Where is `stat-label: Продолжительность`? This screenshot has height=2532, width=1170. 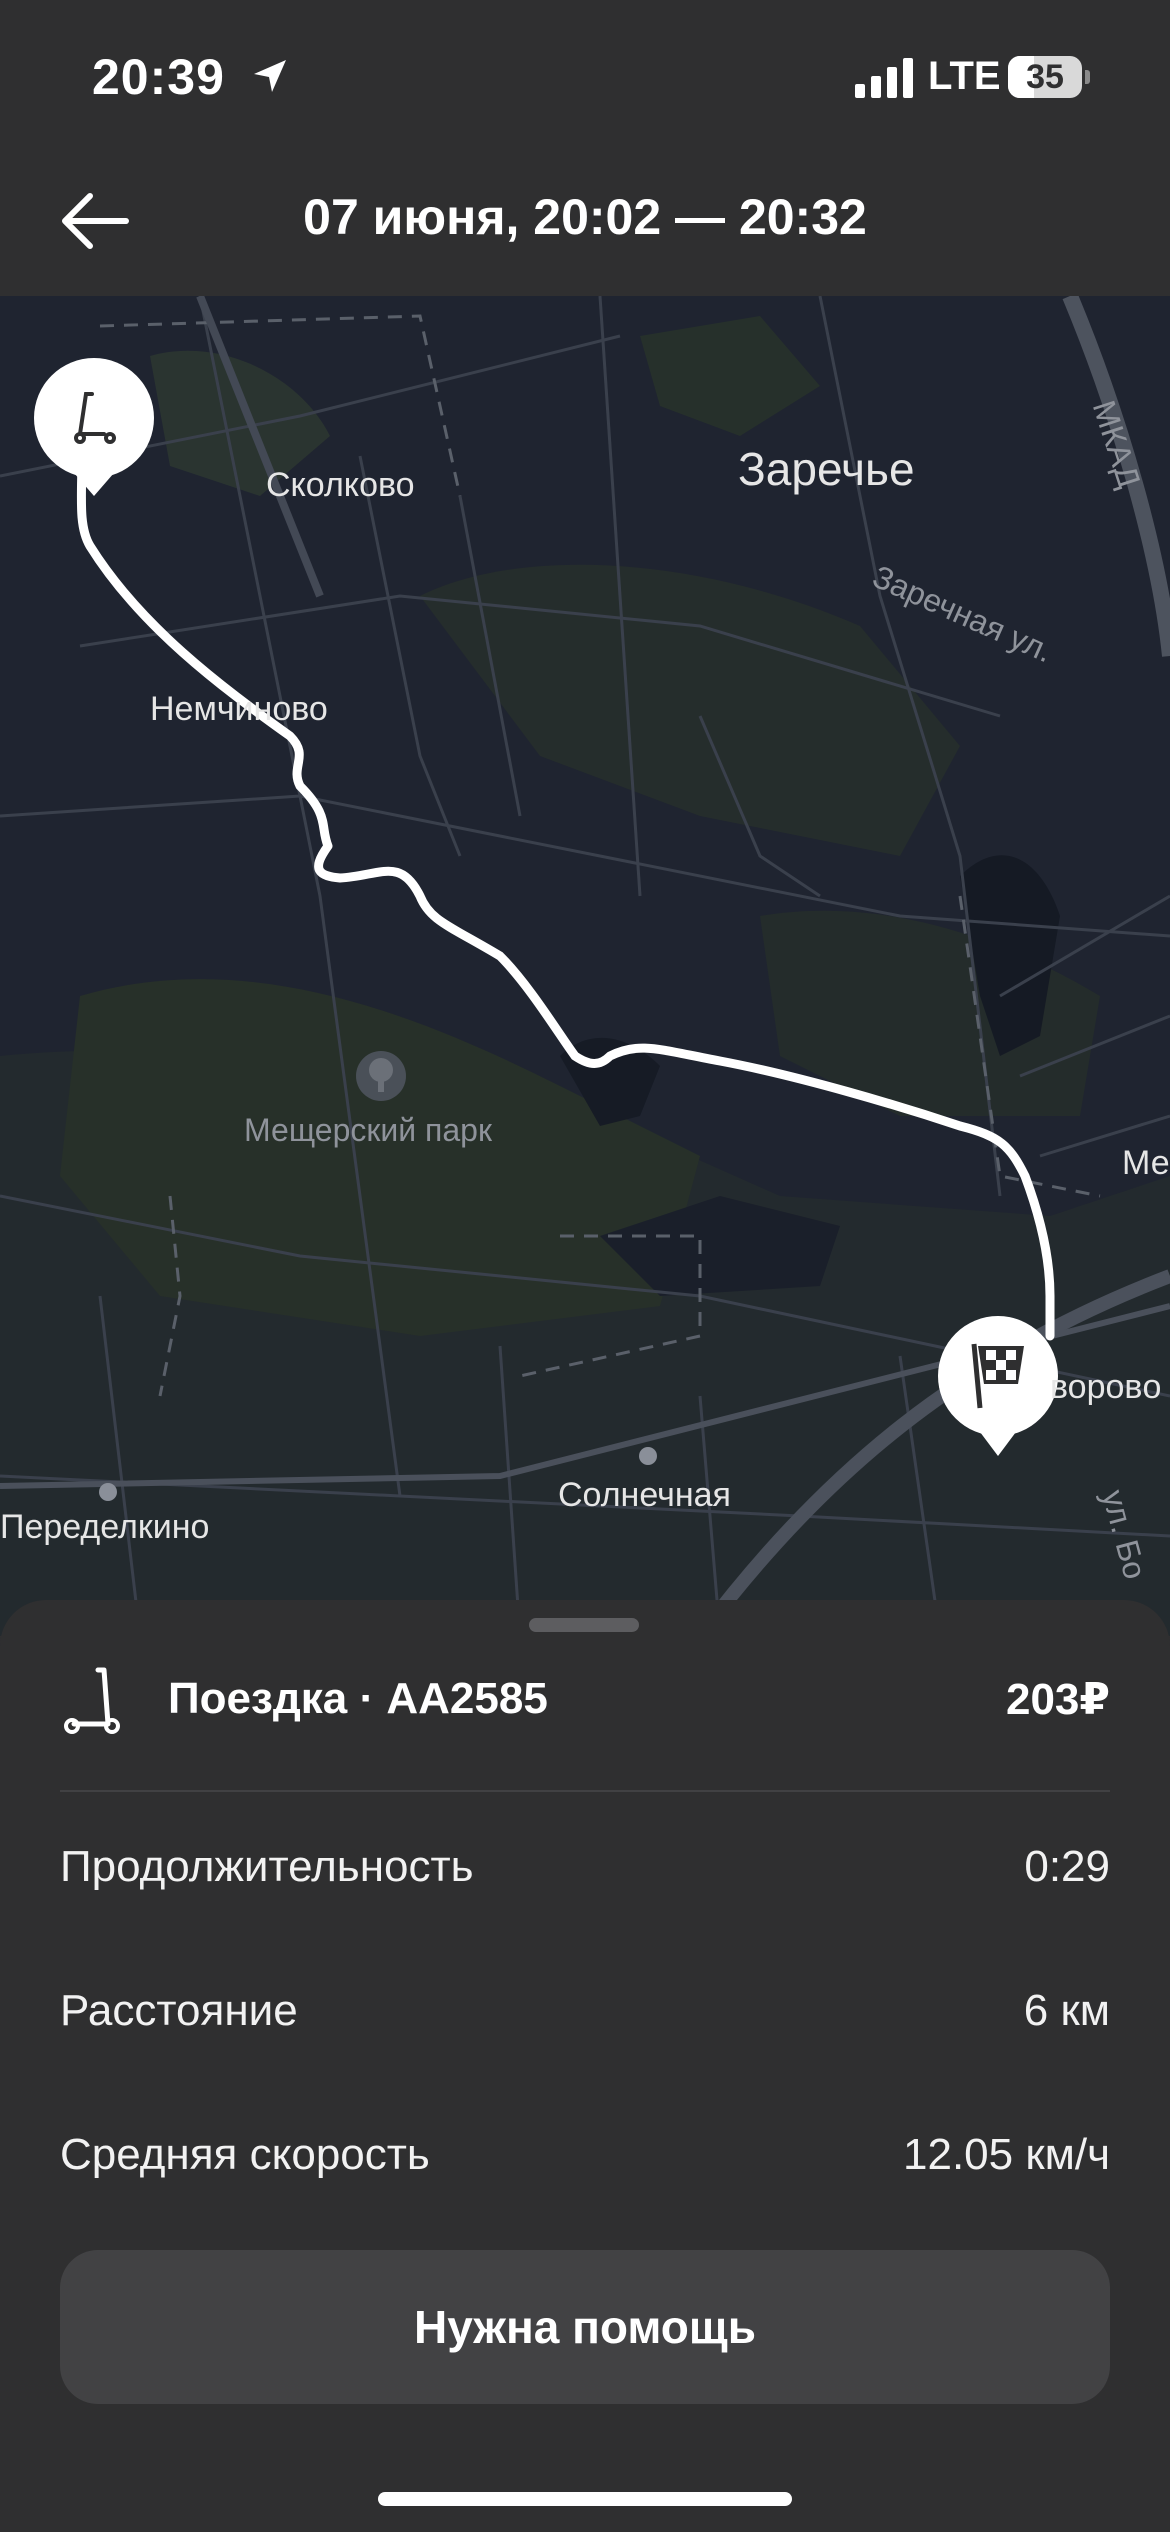
stat-label: Продолжительность is located at coordinates (267, 1866).